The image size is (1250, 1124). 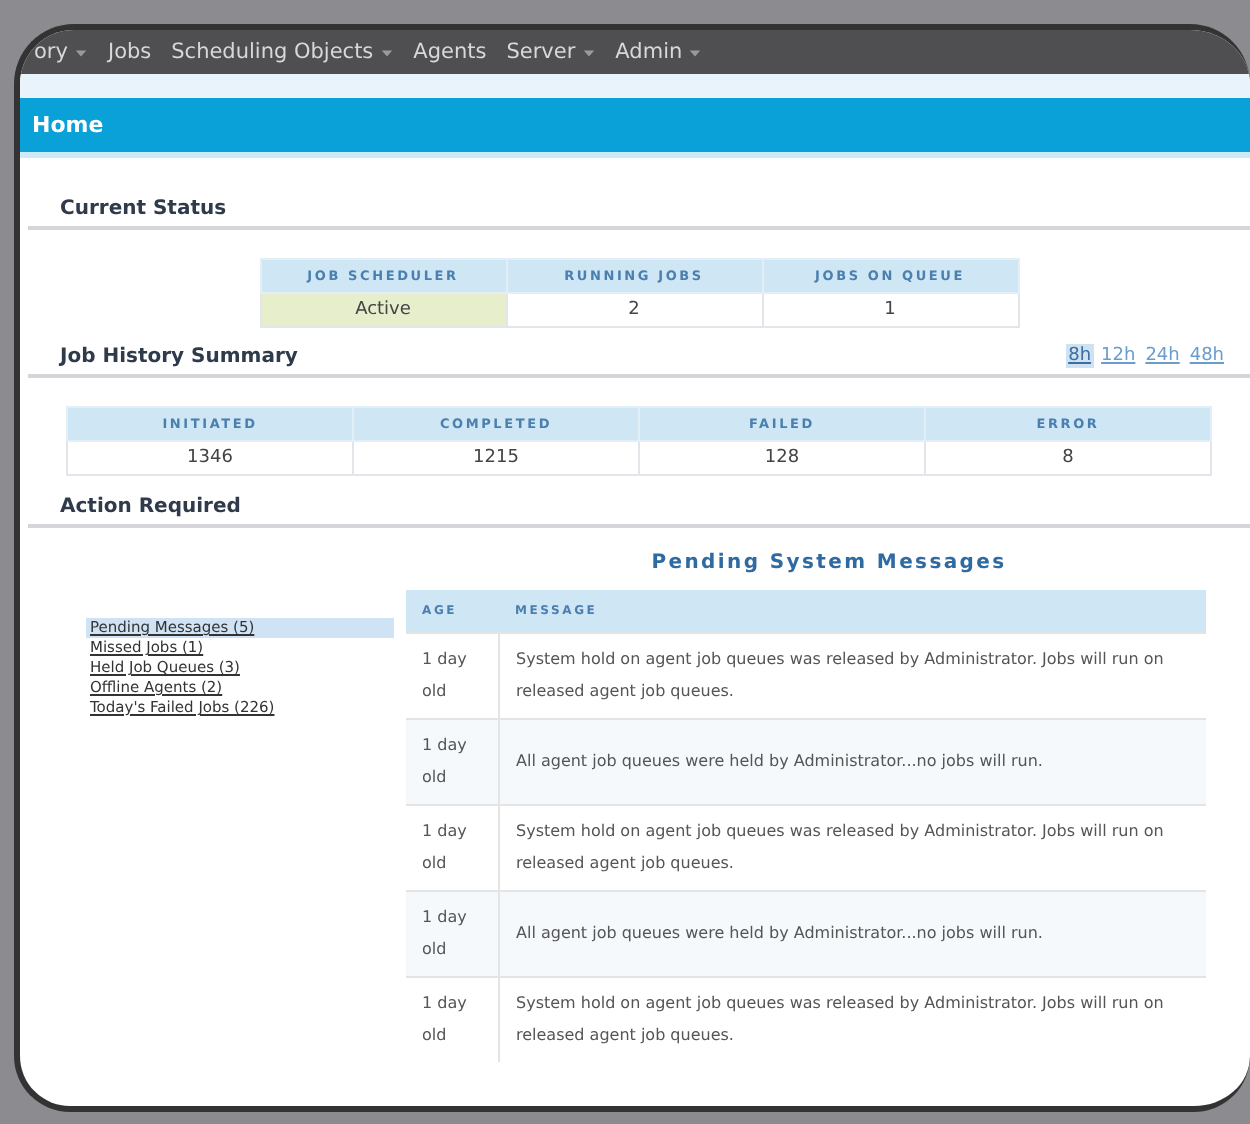 What do you see at coordinates (551, 52) in the screenshot?
I see `nav-item: Server` at bounding box center [551, 52].